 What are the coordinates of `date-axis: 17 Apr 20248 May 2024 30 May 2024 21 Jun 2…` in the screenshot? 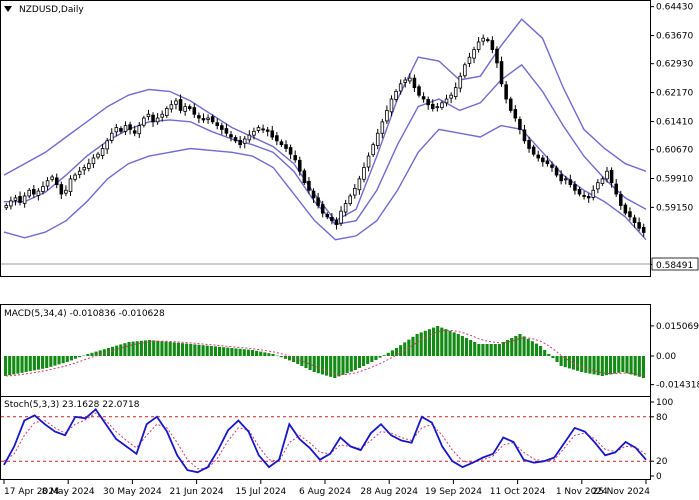 It's located at (326, 488).